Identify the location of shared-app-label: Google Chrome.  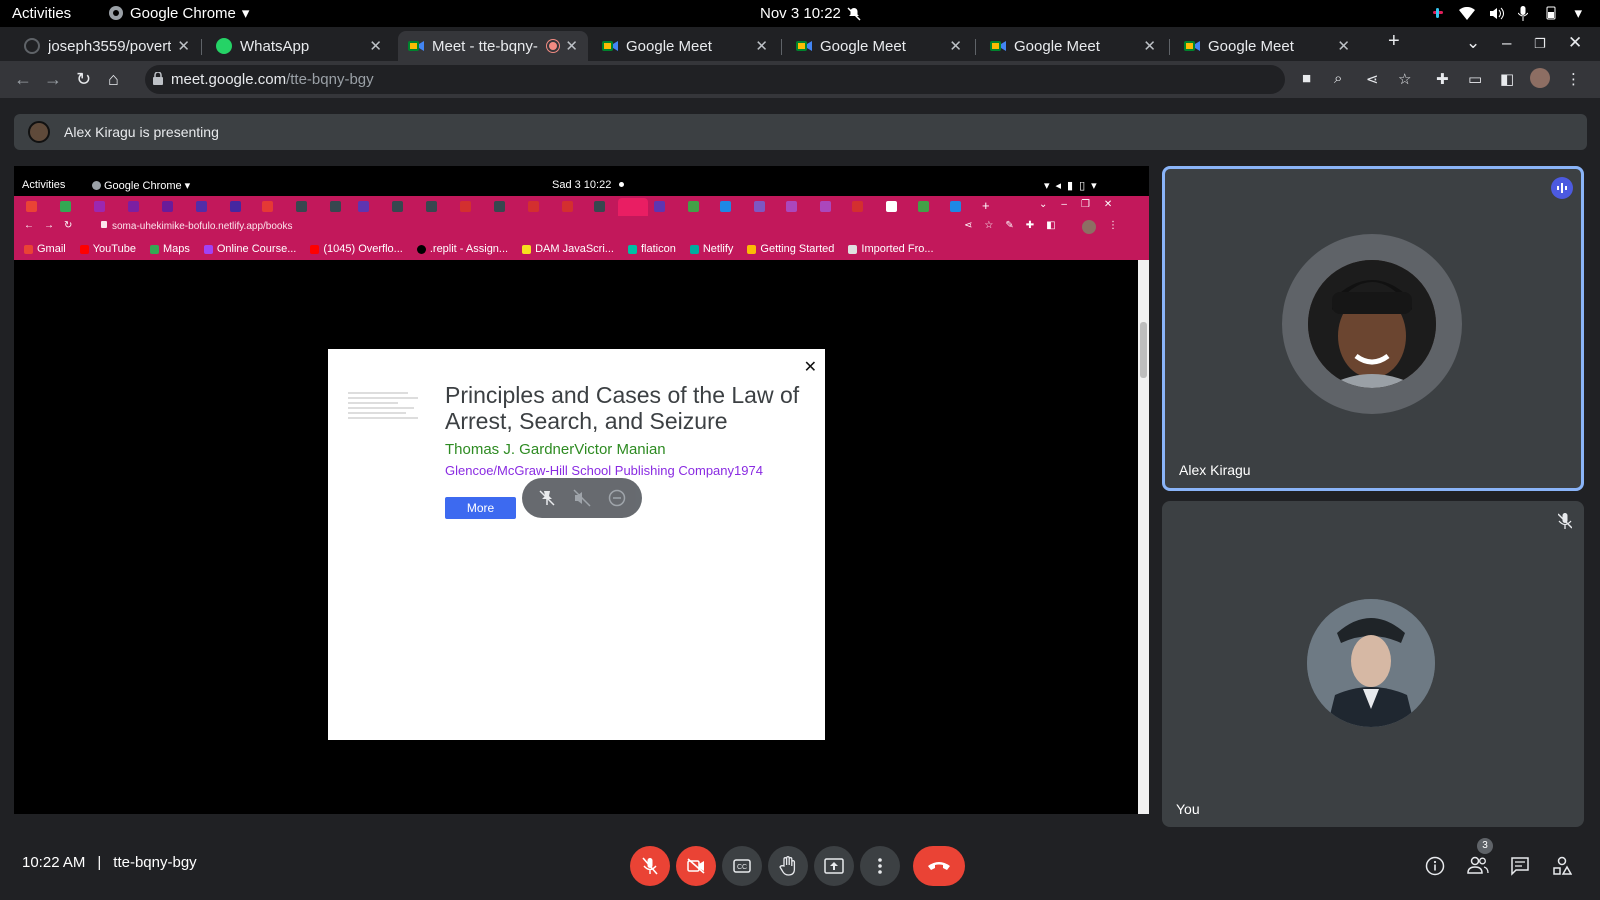
(143, 185).